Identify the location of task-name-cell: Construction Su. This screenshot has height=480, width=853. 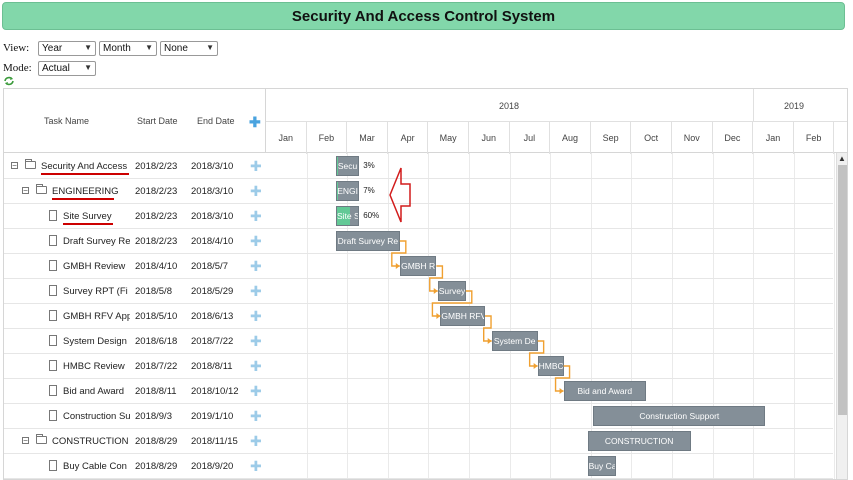
(96, 416).